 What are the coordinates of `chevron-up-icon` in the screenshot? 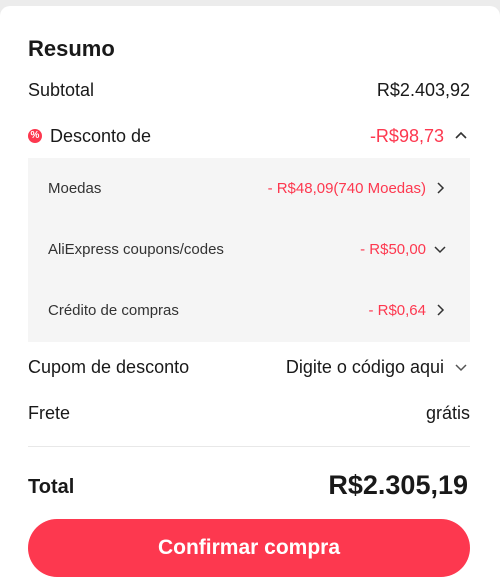 It's located at (461, 136).